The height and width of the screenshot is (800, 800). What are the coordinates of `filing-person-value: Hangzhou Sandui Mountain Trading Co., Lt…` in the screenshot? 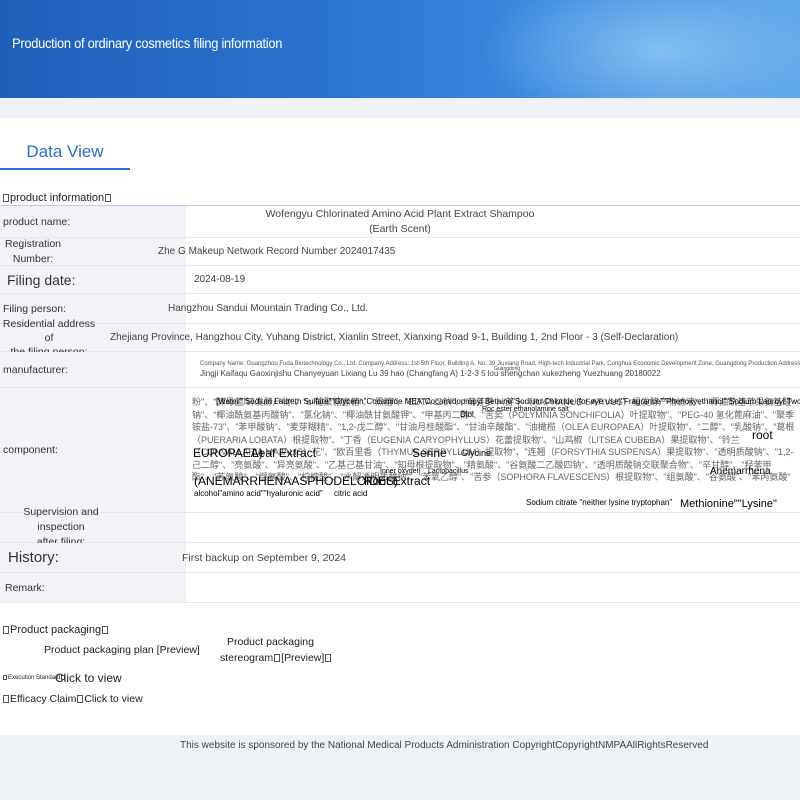 It's located at (268, 308).